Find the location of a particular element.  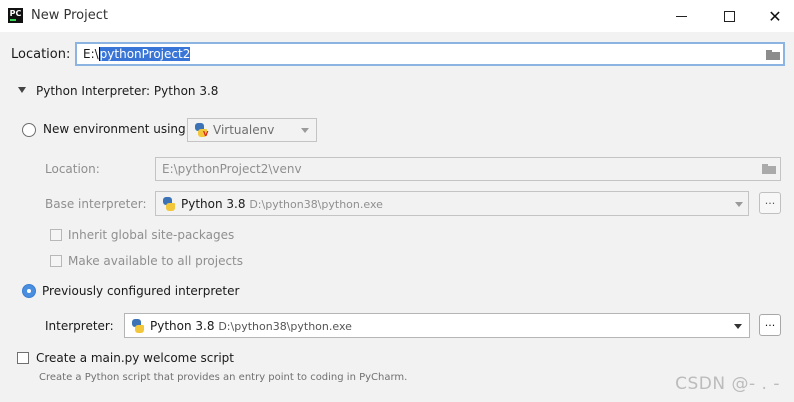

virtualenv-icon: V is located at coordinates (201, 130).